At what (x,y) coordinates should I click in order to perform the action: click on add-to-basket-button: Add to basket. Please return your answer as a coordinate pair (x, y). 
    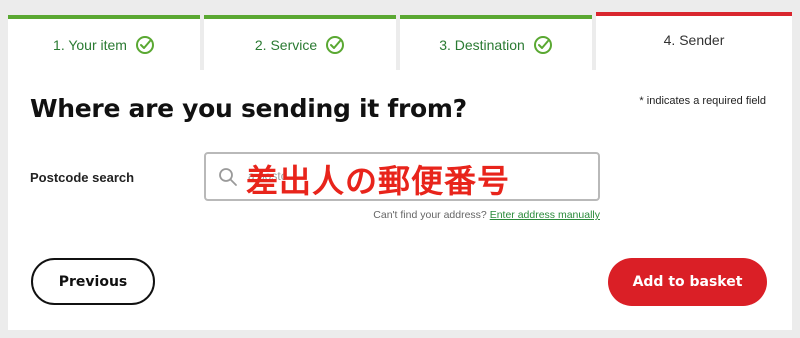
    Looking at the image, I should click on (687, 282).